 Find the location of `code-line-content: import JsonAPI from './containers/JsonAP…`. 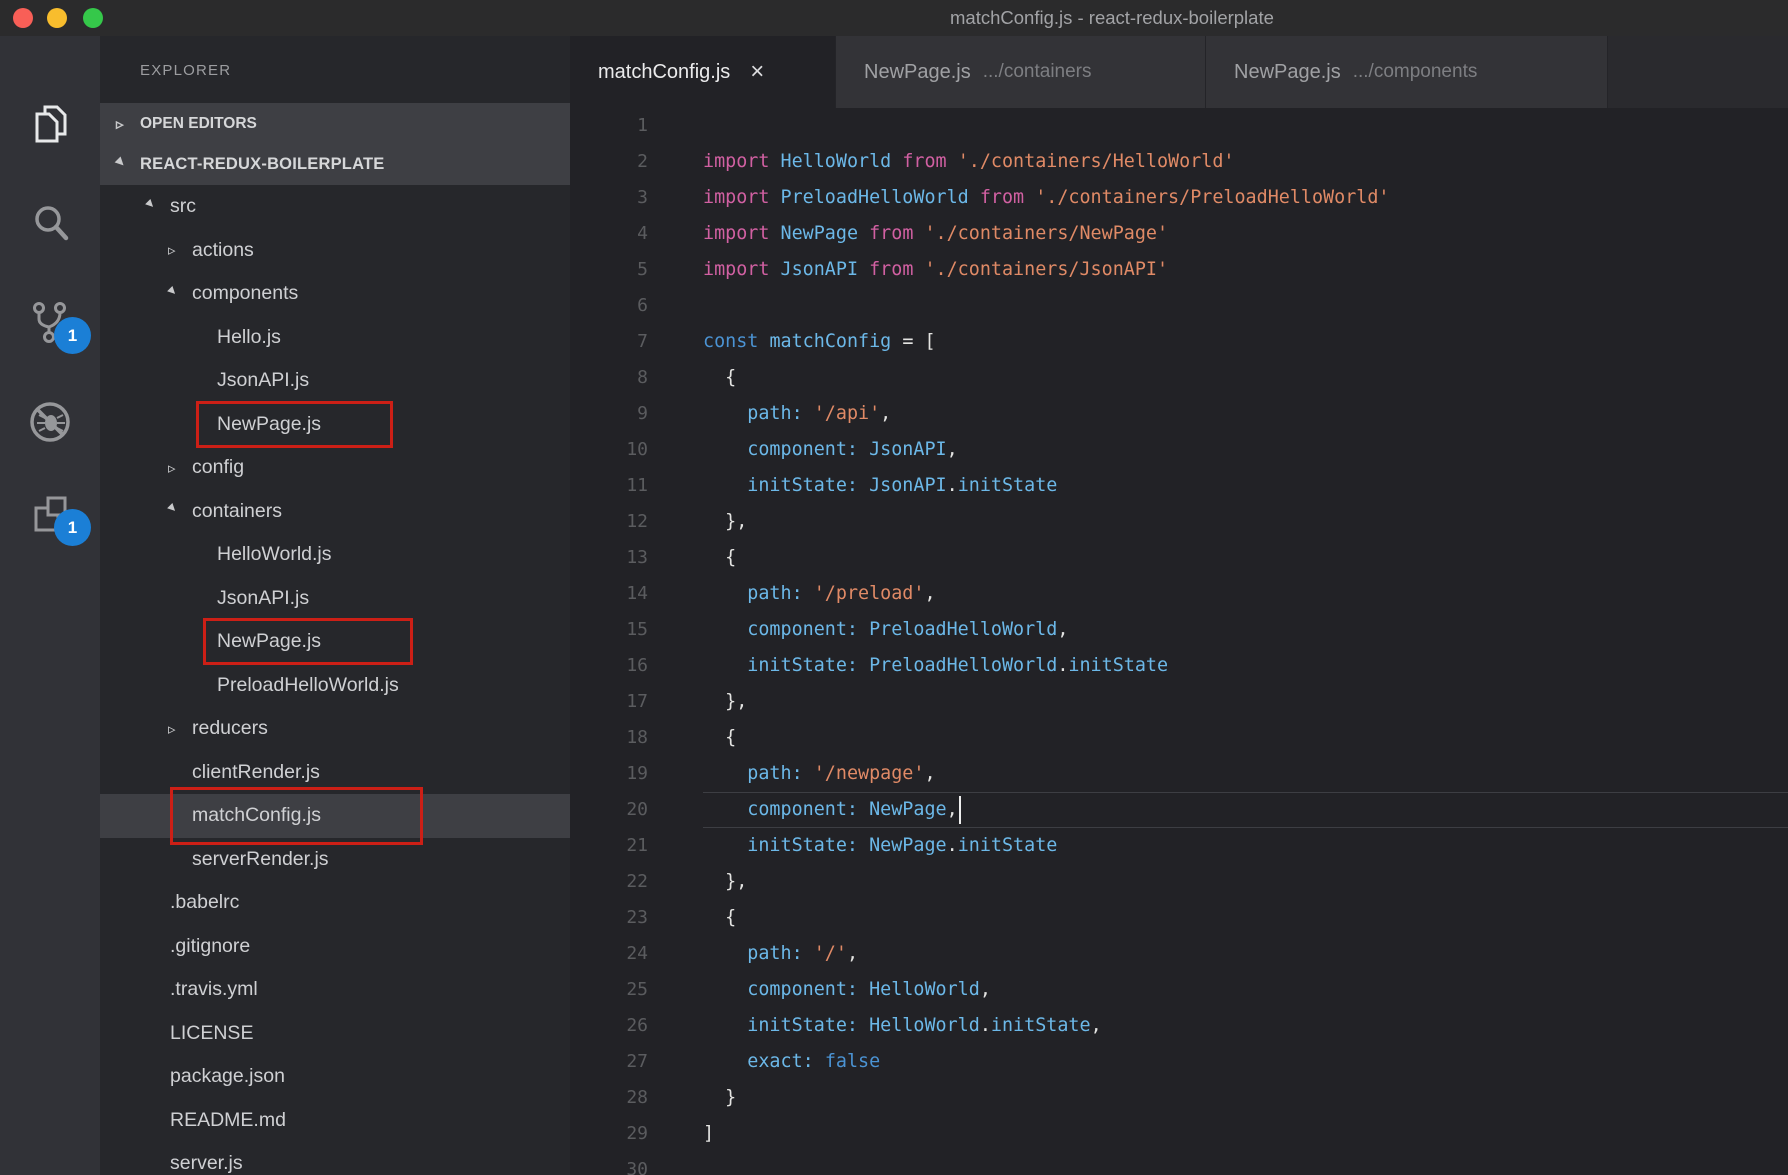

code-line-content: import JsonAPI from './containers/JsonAP… is located at coordinates (1245, 270).